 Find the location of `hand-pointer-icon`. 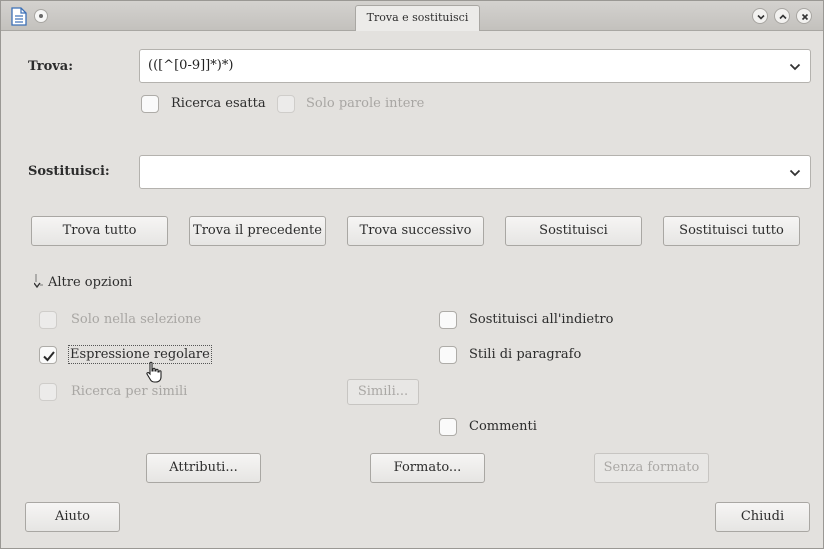

hand-pointer-icon is located at coordinates (154, 372).